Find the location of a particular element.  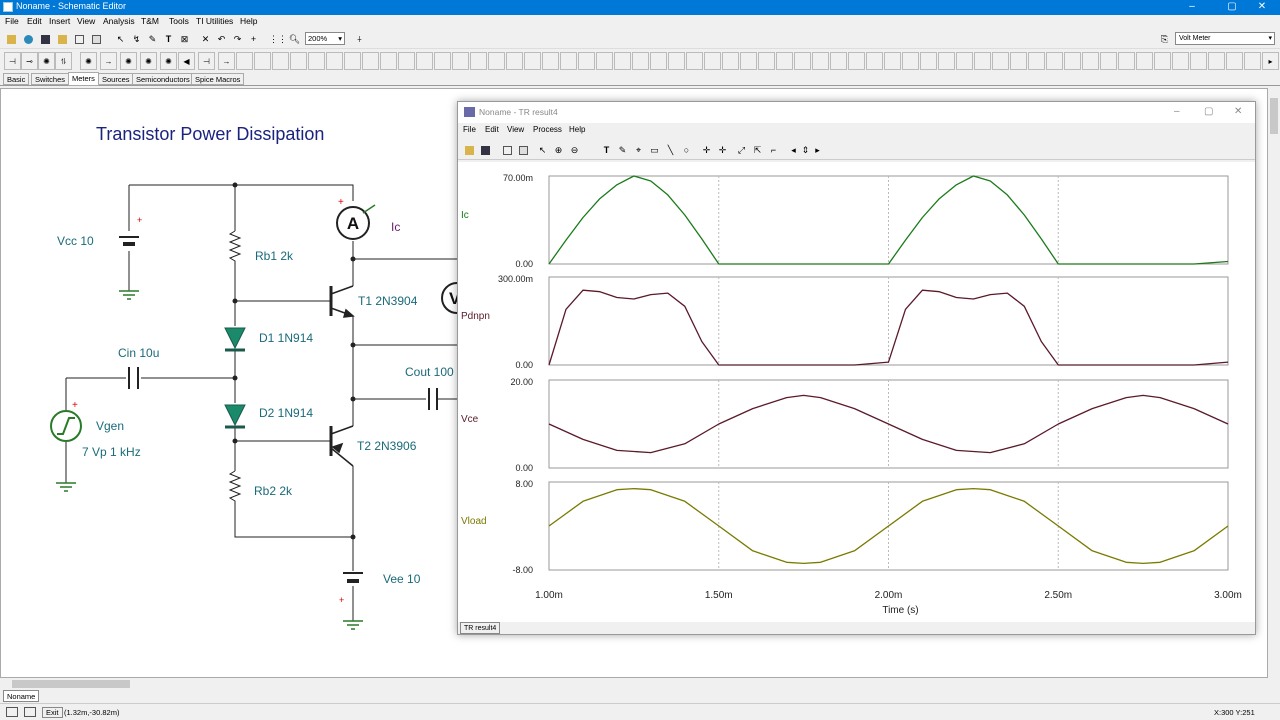

tab-sources: Sources is located at coordinates (116, 79).